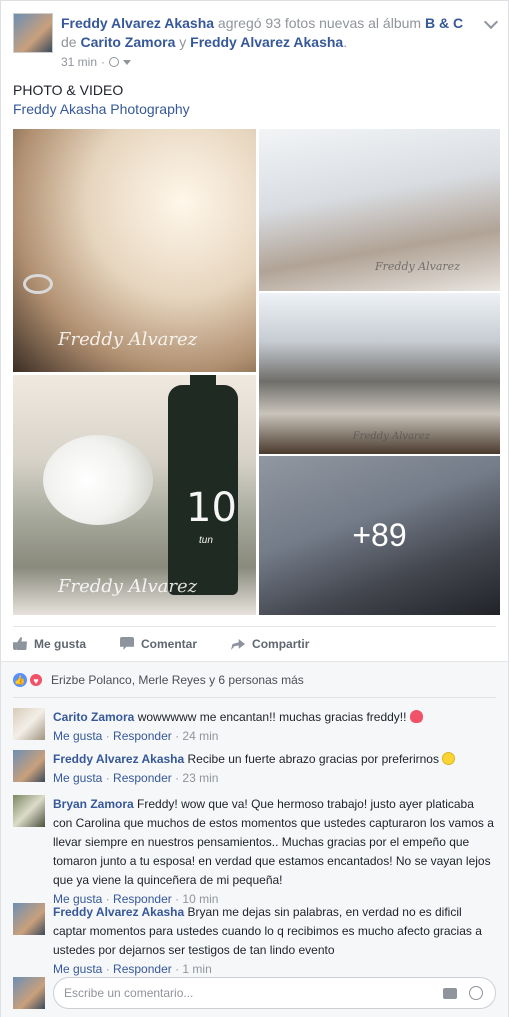 This screenshot has width=509, height=1017. I want to click on post-title: PHOTO & VIDEO, so click(68, 90).